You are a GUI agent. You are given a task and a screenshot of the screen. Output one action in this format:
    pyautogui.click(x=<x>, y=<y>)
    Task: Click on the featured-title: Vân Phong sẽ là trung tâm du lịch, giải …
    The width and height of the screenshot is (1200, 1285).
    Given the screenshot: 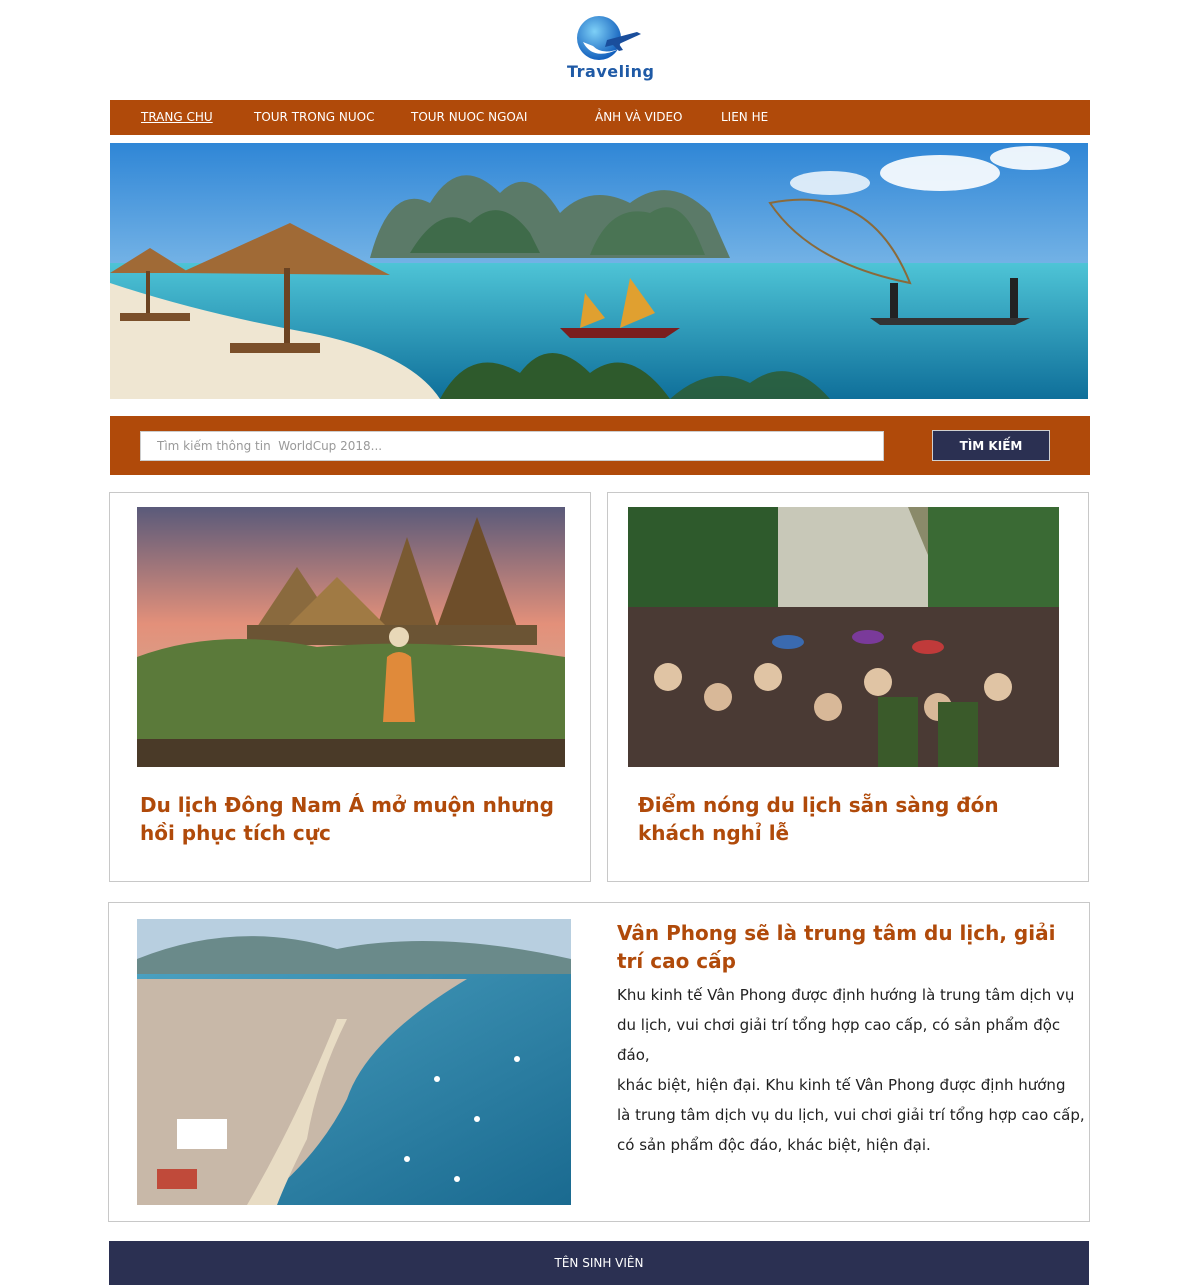 What is the action you would take?
    pyautogui.click(x=837, y=947)
    